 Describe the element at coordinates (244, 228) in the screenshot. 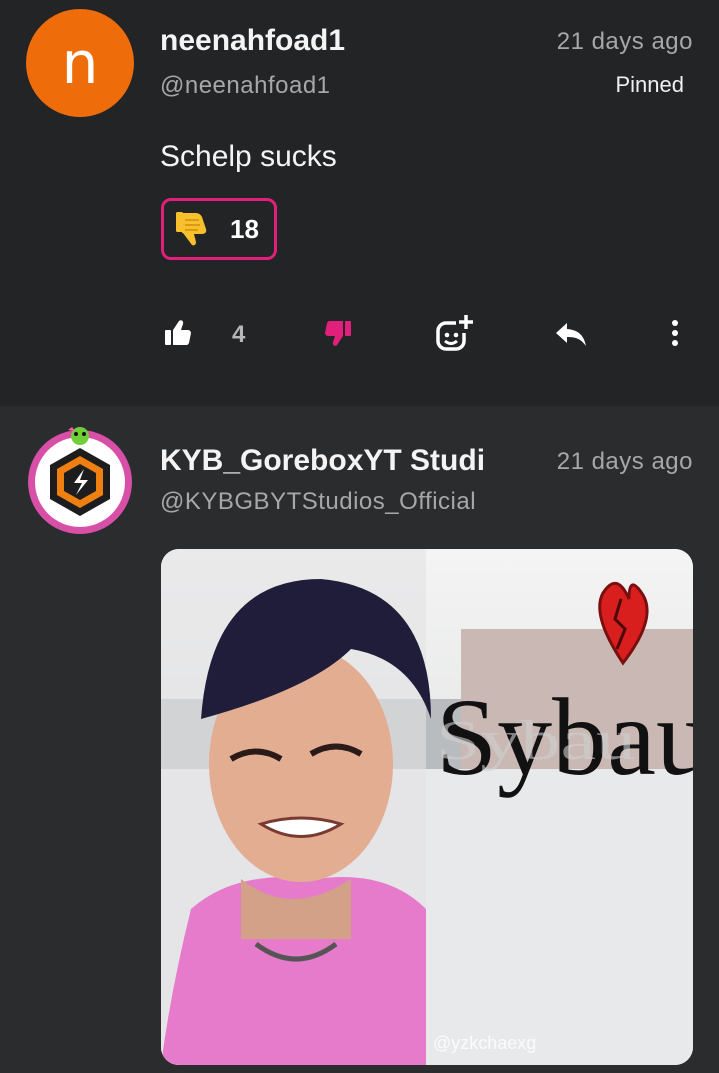

I see `reaction-count: 18` at that location.